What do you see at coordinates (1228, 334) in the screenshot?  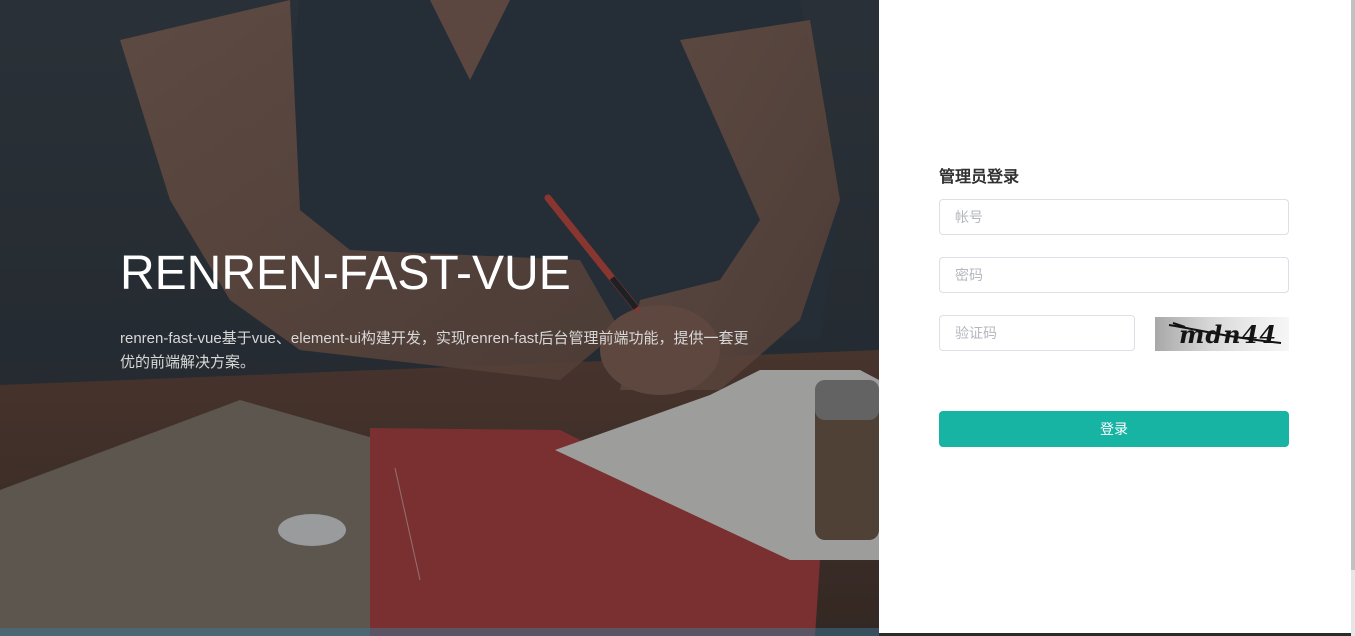 I see `captcha-text: mdn44` at bounding box center [1228, 334].